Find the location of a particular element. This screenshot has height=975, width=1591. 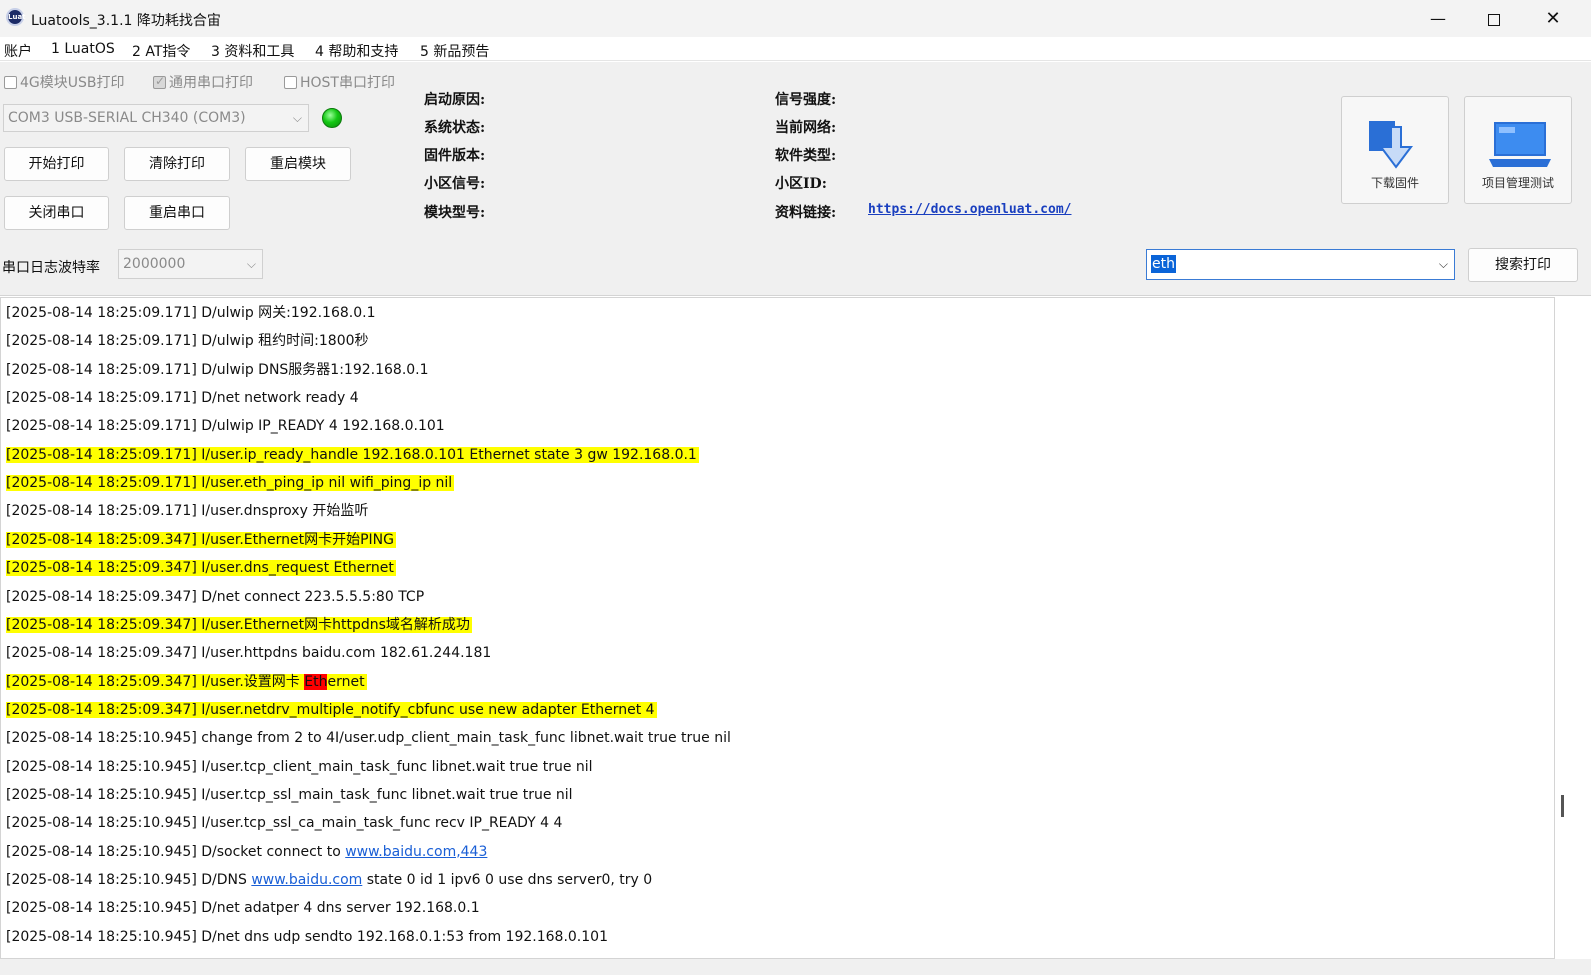

project-test-label: 项目管理测试 is located at coordinates (1517, 183).